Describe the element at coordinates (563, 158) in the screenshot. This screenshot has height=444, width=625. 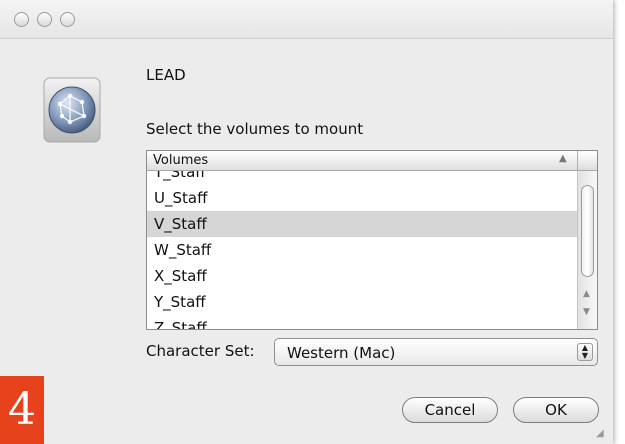
I see `sort-ascending-icon: ▲` at that location.